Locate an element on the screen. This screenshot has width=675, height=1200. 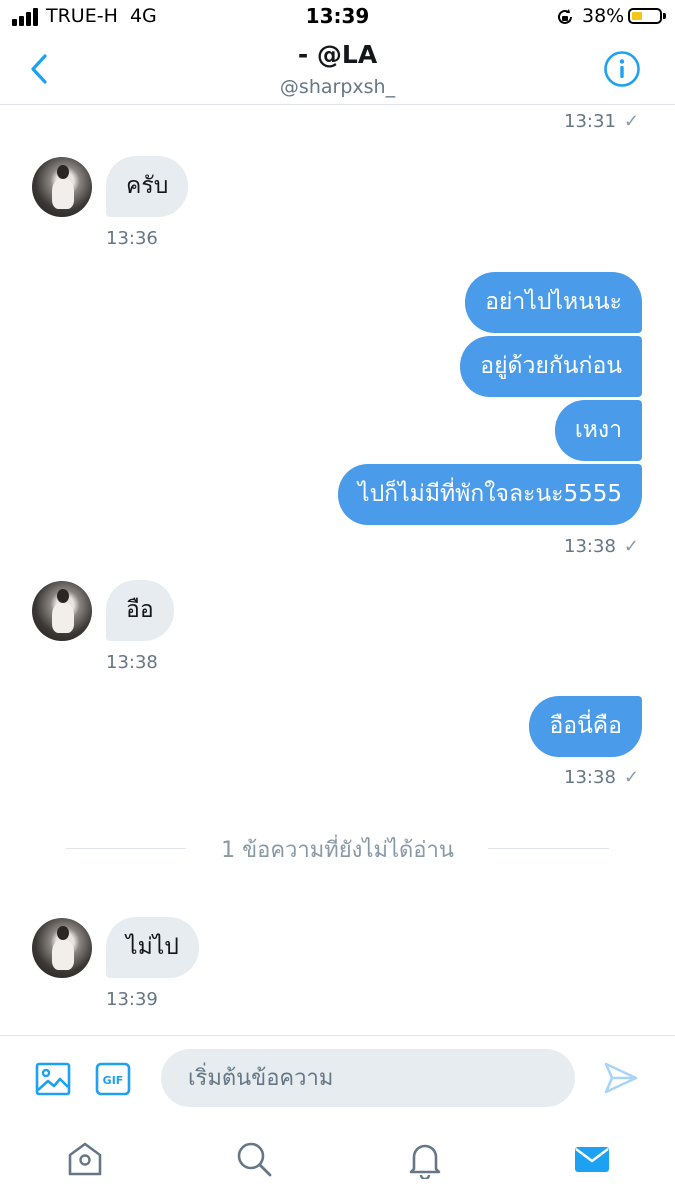
info-icon is located at coordinates (622, 69).